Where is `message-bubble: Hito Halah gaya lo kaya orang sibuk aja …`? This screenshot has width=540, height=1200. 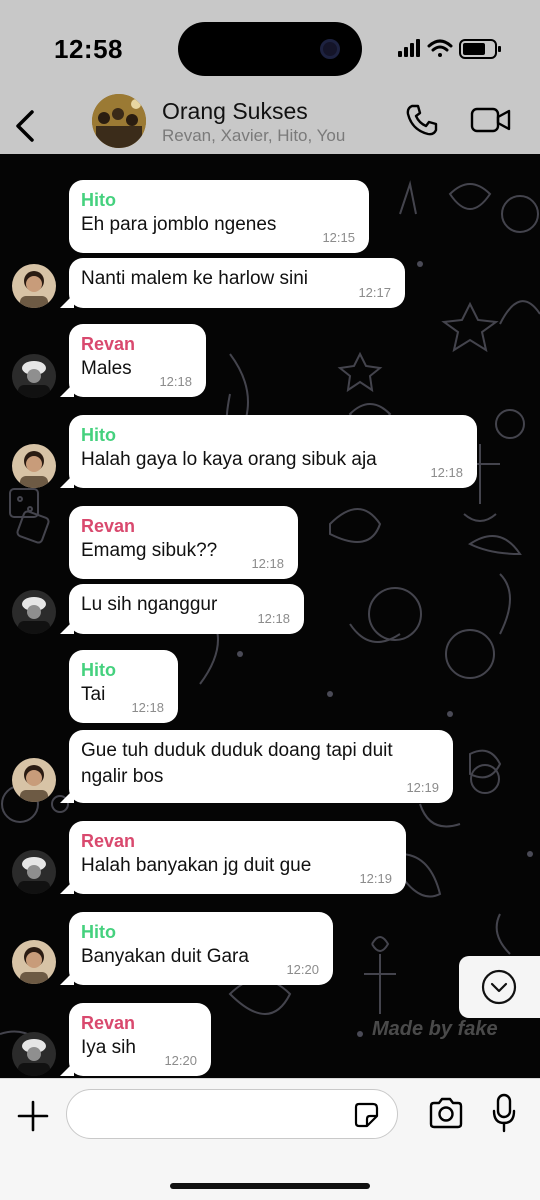
message-bubble: Hito Halah gaya lo kaya orang sibuk aja … is located at coordinates (268, 451).